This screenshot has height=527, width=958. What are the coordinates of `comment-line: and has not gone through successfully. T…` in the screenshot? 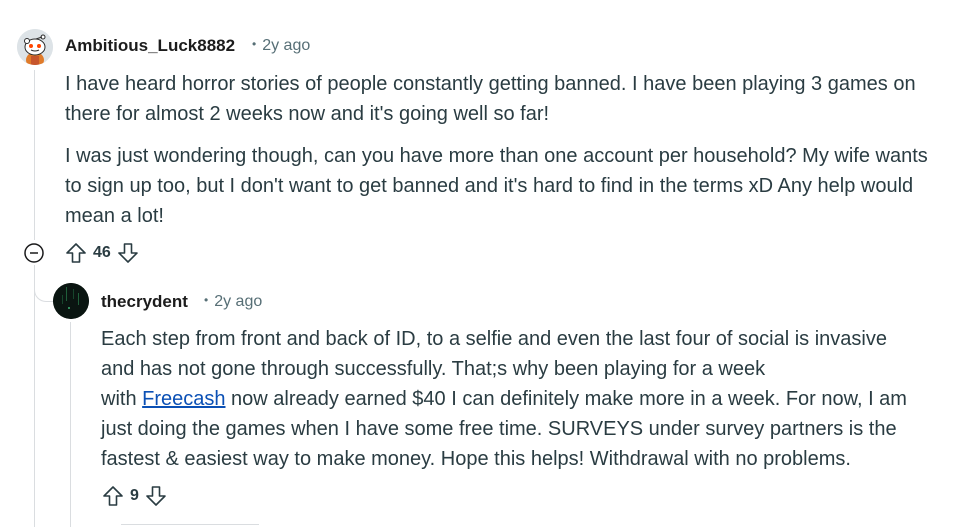 It's located at (433, 369).